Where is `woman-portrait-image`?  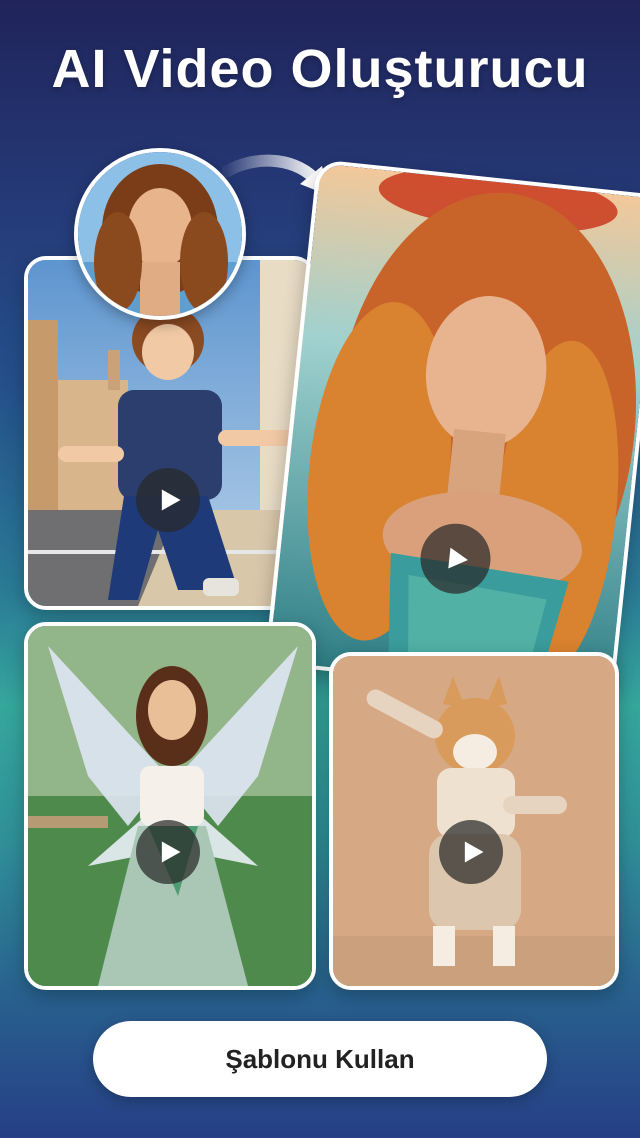 woman-portrait-image is located at coordinates (160, 234).